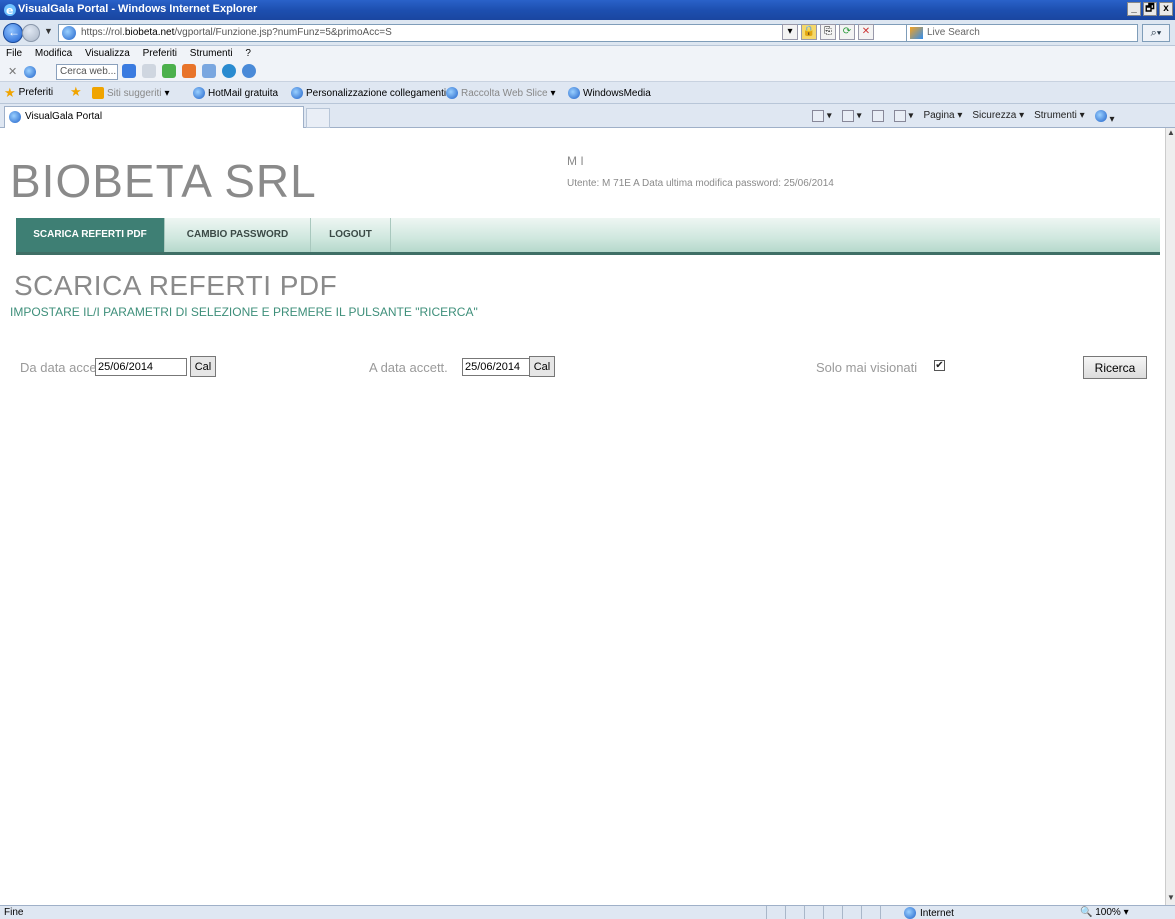  I want to click on preferiti-button: ★ Preferiti, so click(28, 92).